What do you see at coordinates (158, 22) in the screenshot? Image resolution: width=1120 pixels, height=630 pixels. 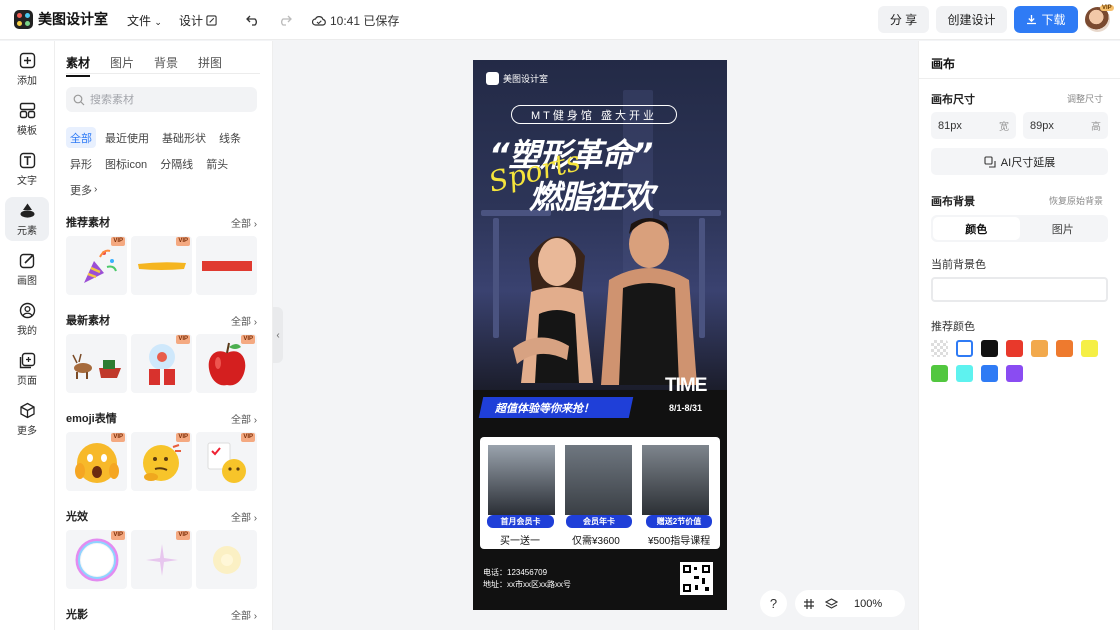 I see `chevron-down-icon: ⌄` at bounding box center [158, 22].